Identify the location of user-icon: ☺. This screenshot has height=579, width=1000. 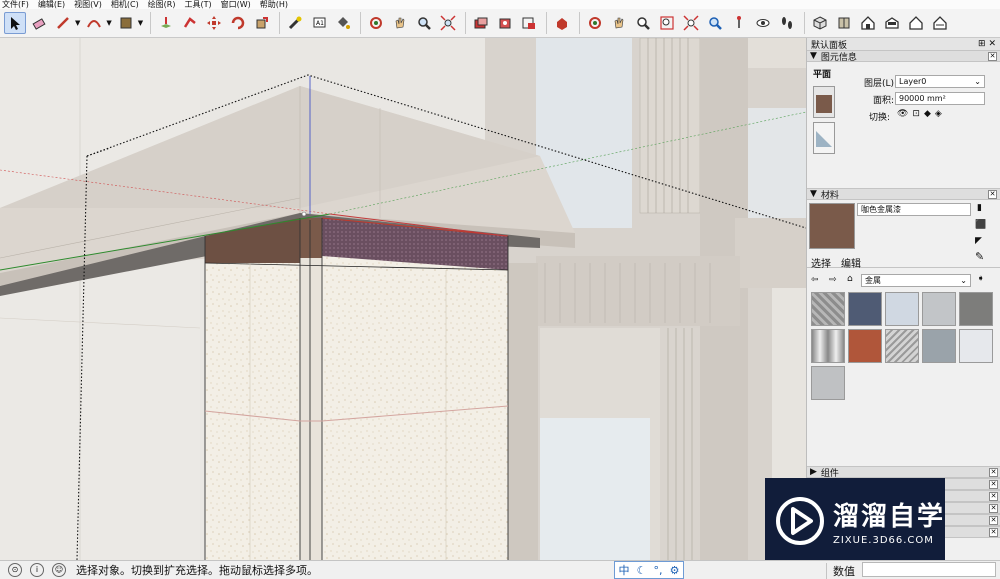
(59, 569).